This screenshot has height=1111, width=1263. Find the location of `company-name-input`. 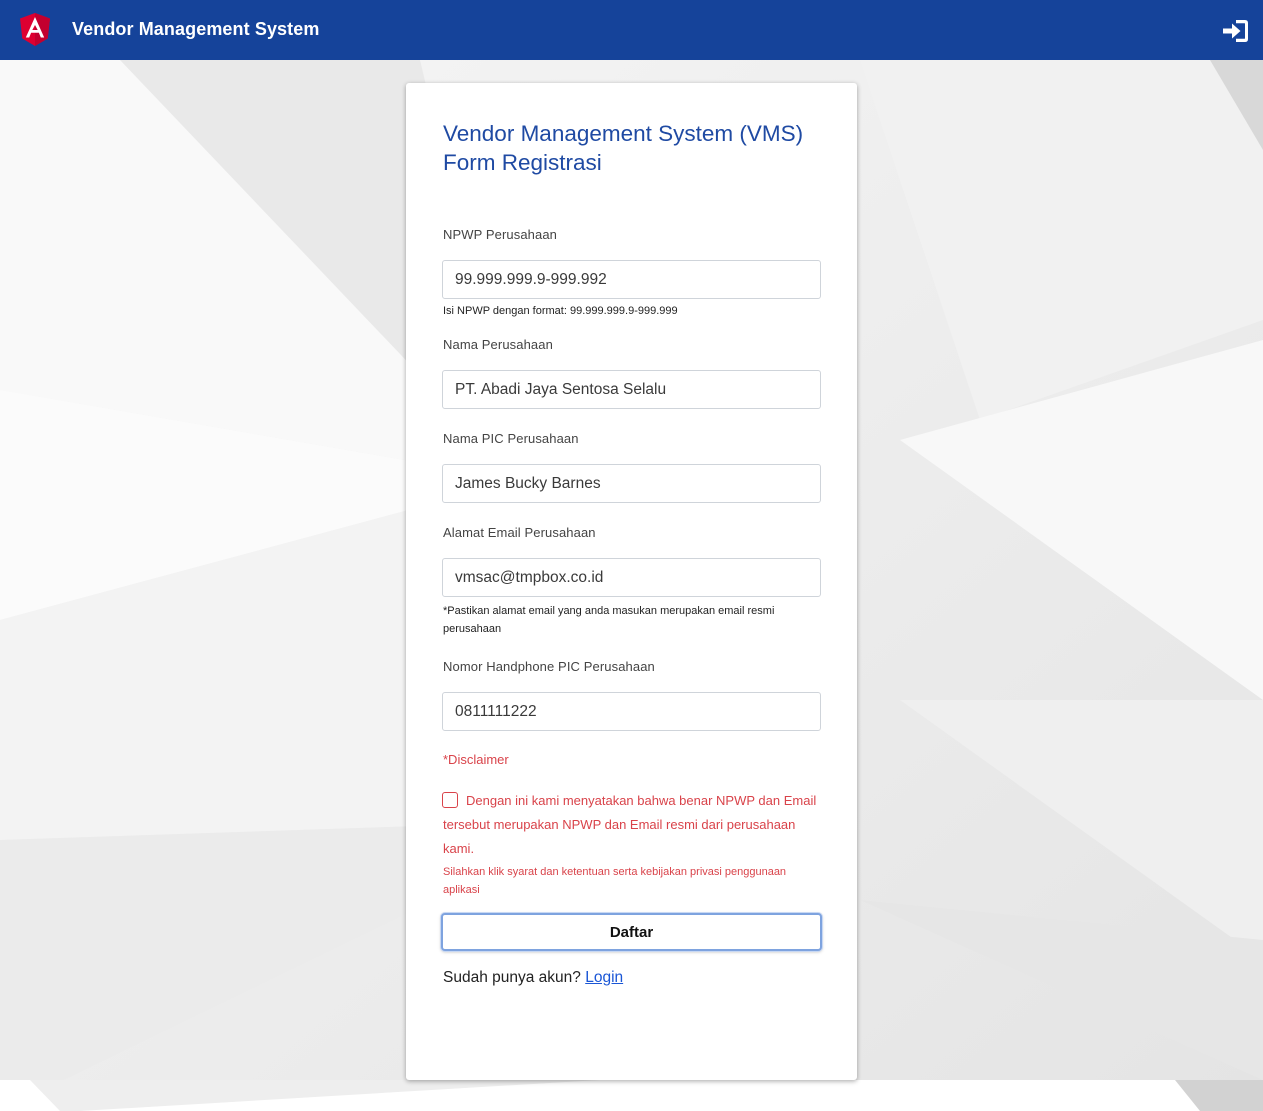

company-name-input is located at coordinates (631, 389).